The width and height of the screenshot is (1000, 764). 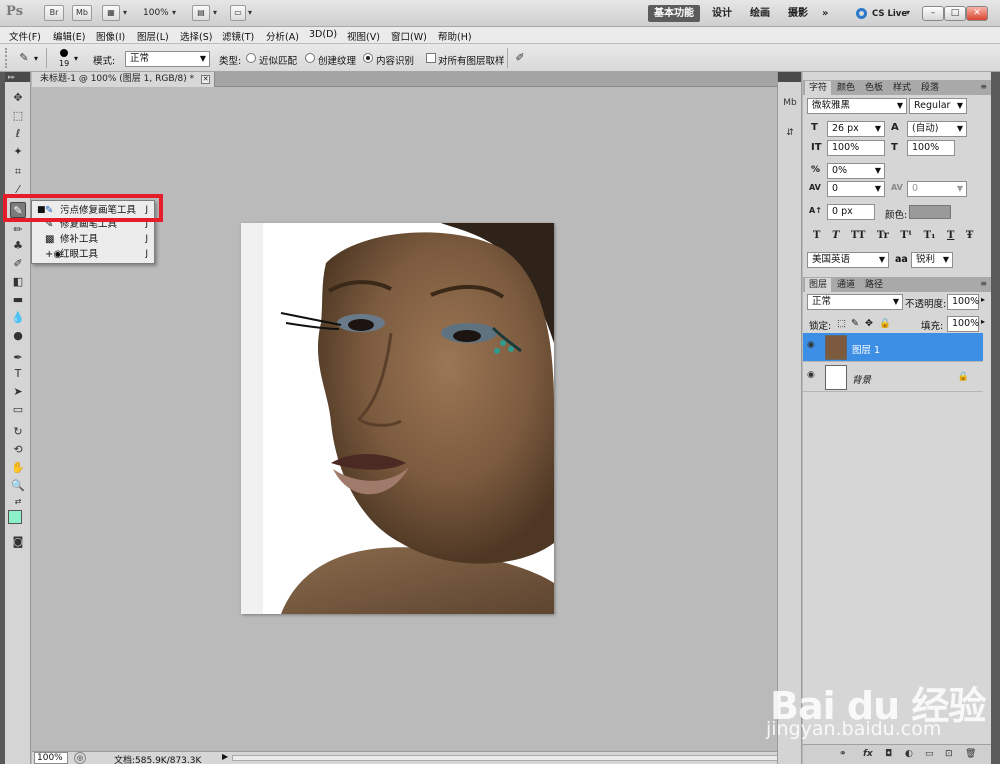 What do you see at coordinates (18, 318) in the screenshot?
I see `blur-tool-icon: 💧` at bounding box center [18, 318].